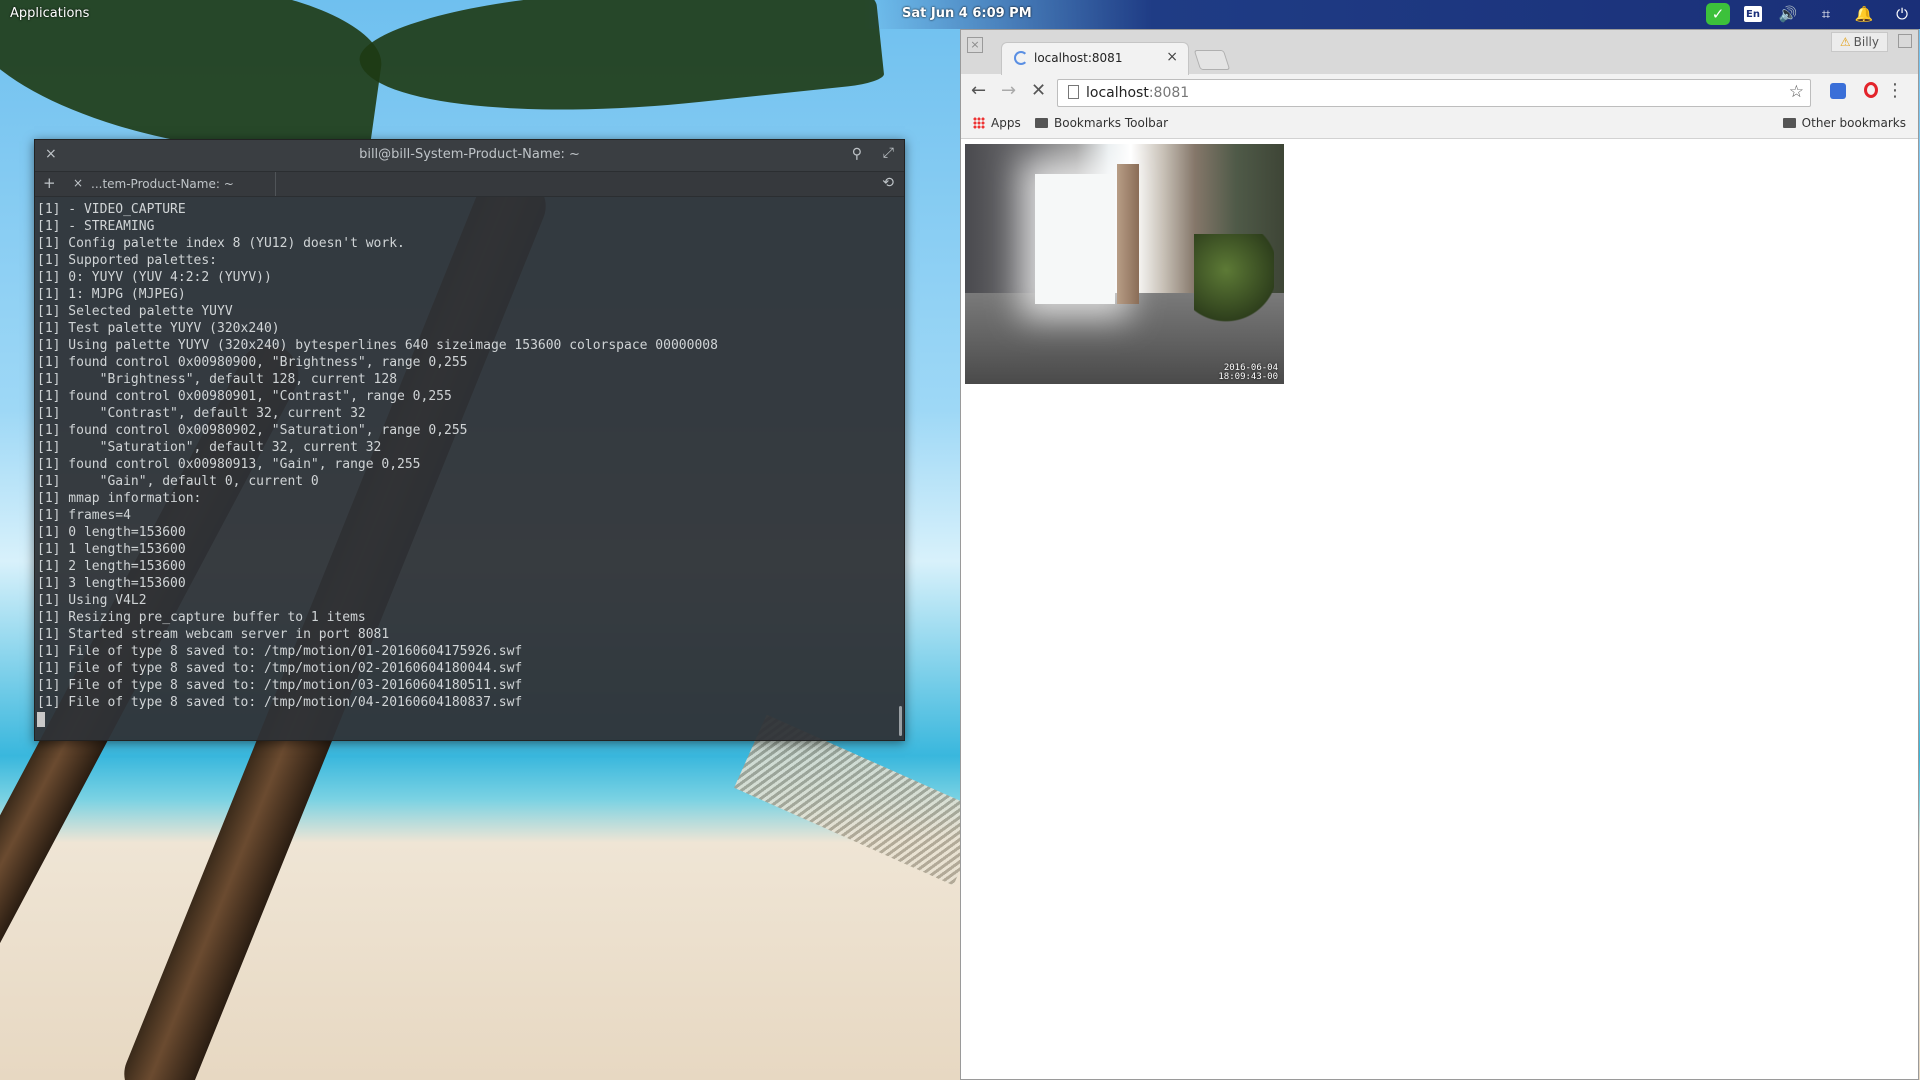 Image resolution: width=1920 pixels, height=1080 pixels. Describe the element at coordinates (209, 447) in the screenshot. I see `terminal-line: [1] "Saturation", default 32, current 32` at that location.